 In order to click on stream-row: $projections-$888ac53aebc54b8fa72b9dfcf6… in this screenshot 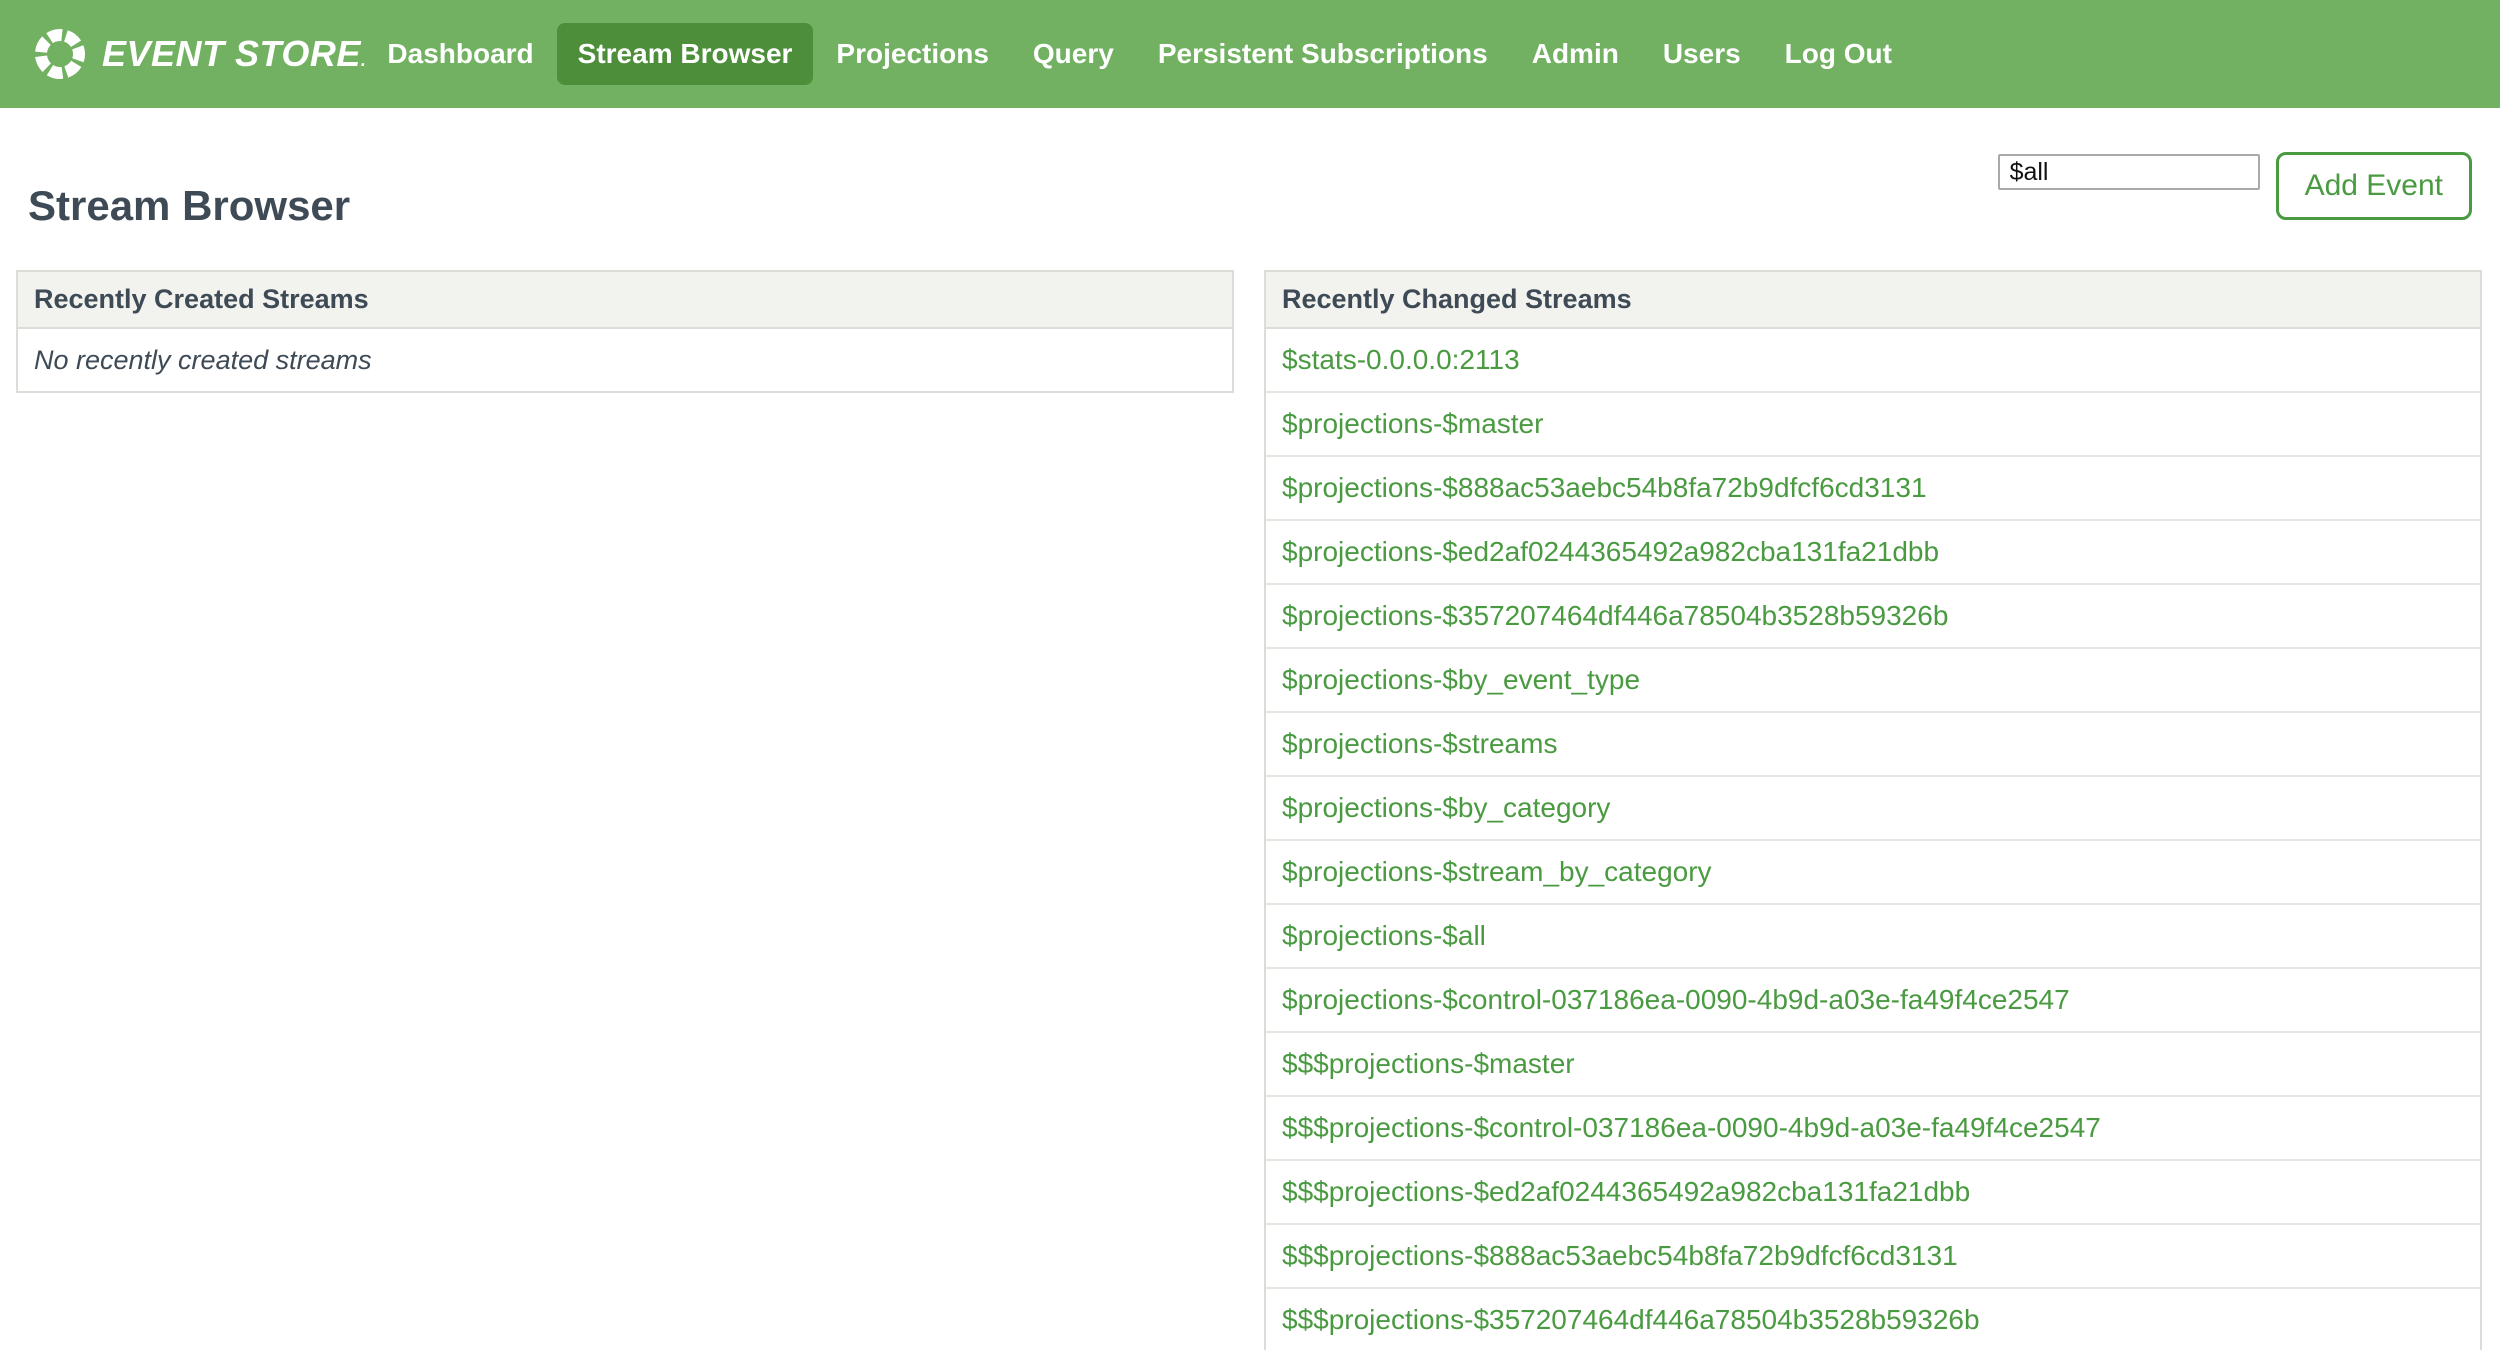, I will do `click(1873, 489)`.